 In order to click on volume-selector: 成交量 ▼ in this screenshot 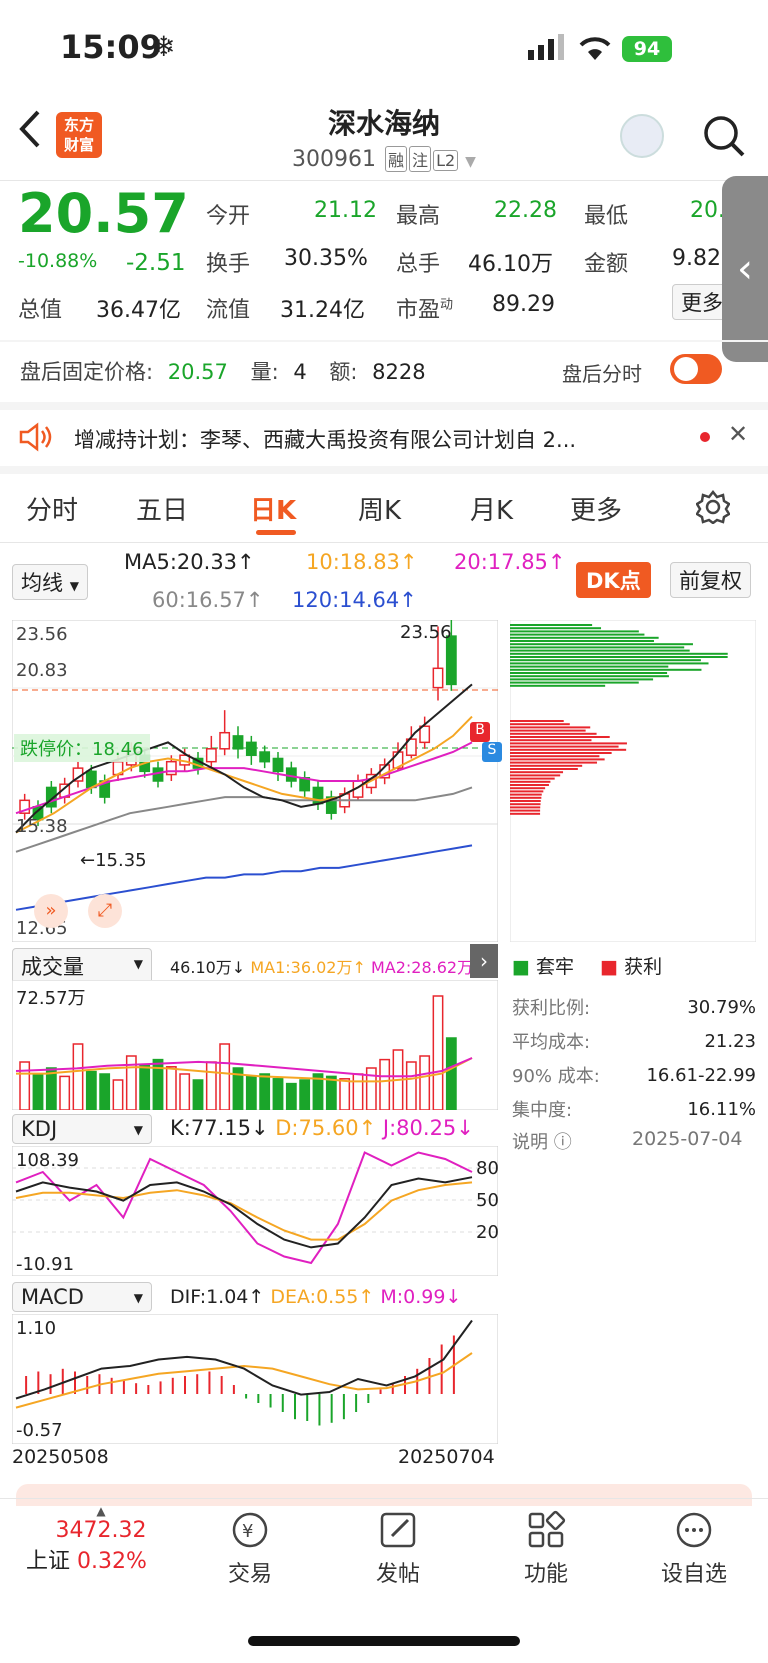, I will do `click(82, 966)`.